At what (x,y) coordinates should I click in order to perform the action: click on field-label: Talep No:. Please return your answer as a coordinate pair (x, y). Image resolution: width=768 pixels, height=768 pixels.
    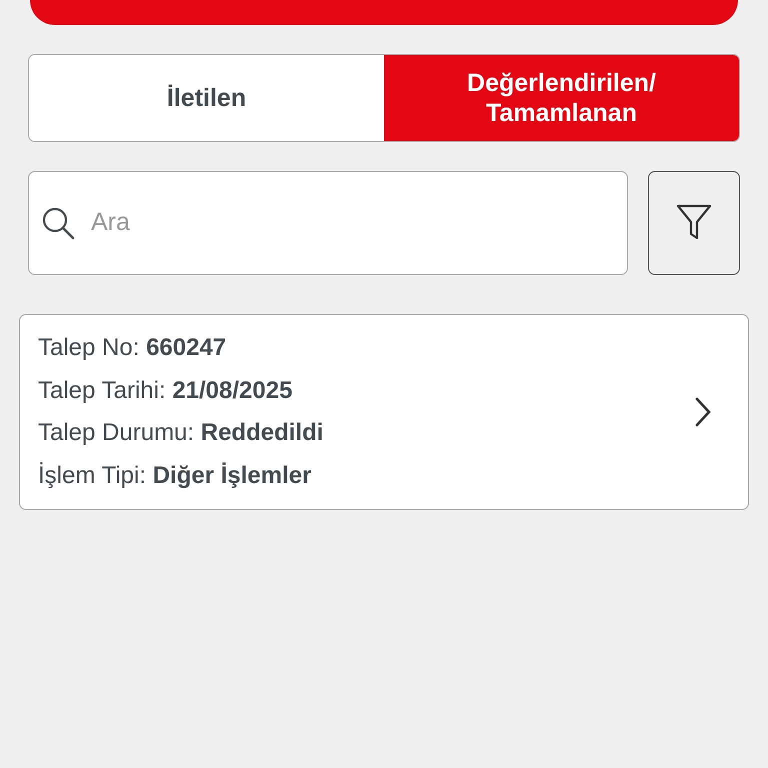
    Looking at the image, I should click on (89, 347).